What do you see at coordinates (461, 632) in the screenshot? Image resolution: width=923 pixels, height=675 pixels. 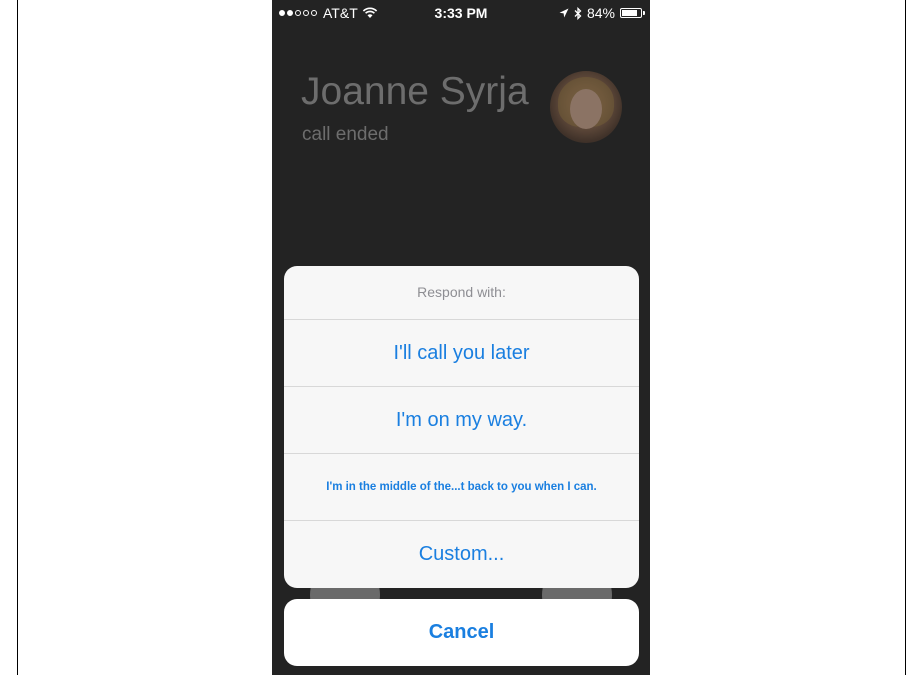 I see `cancel-button: Cancel` at bounding box center [461, 632].